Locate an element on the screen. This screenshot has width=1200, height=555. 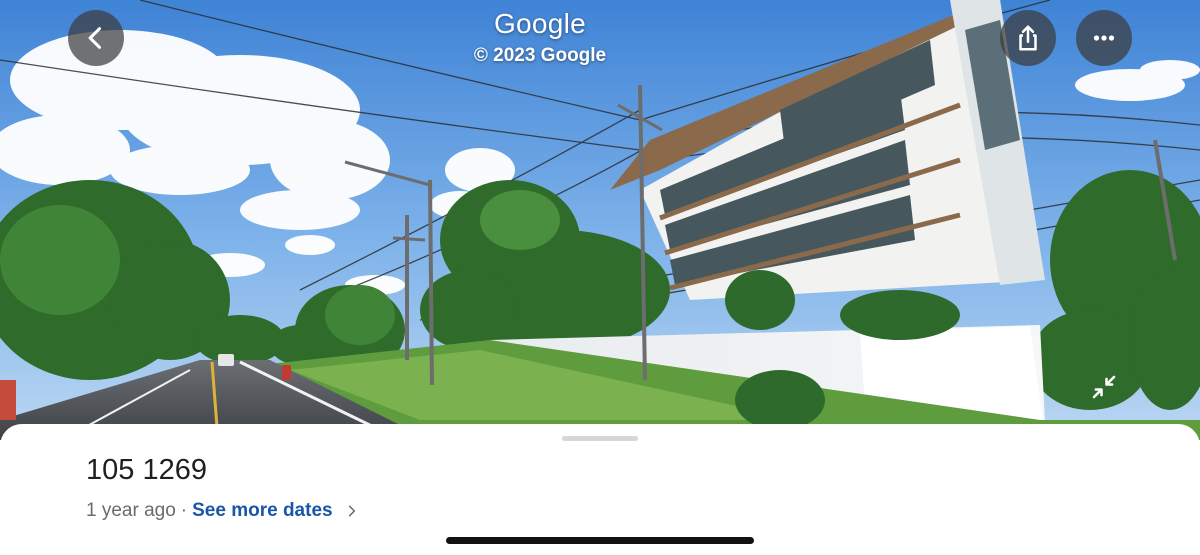
copyright-notice: © 2023 Google is located at coordinates (540, 55).